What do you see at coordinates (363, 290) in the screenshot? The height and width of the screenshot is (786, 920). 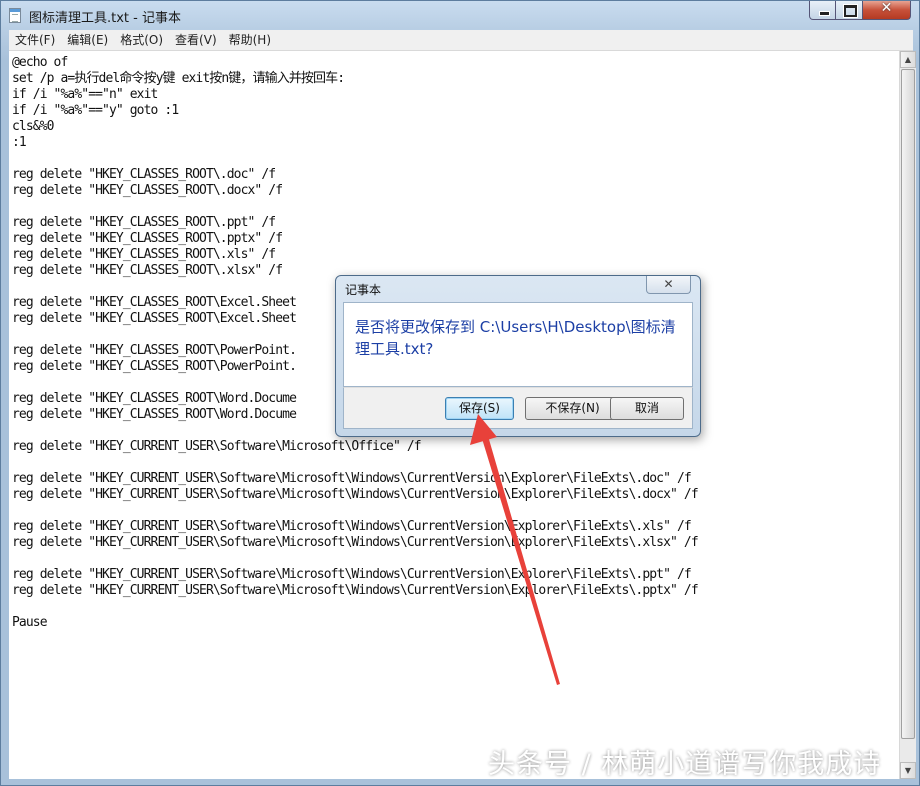 I see `dialog-title: 记事本` at bounding box center [363, 290].